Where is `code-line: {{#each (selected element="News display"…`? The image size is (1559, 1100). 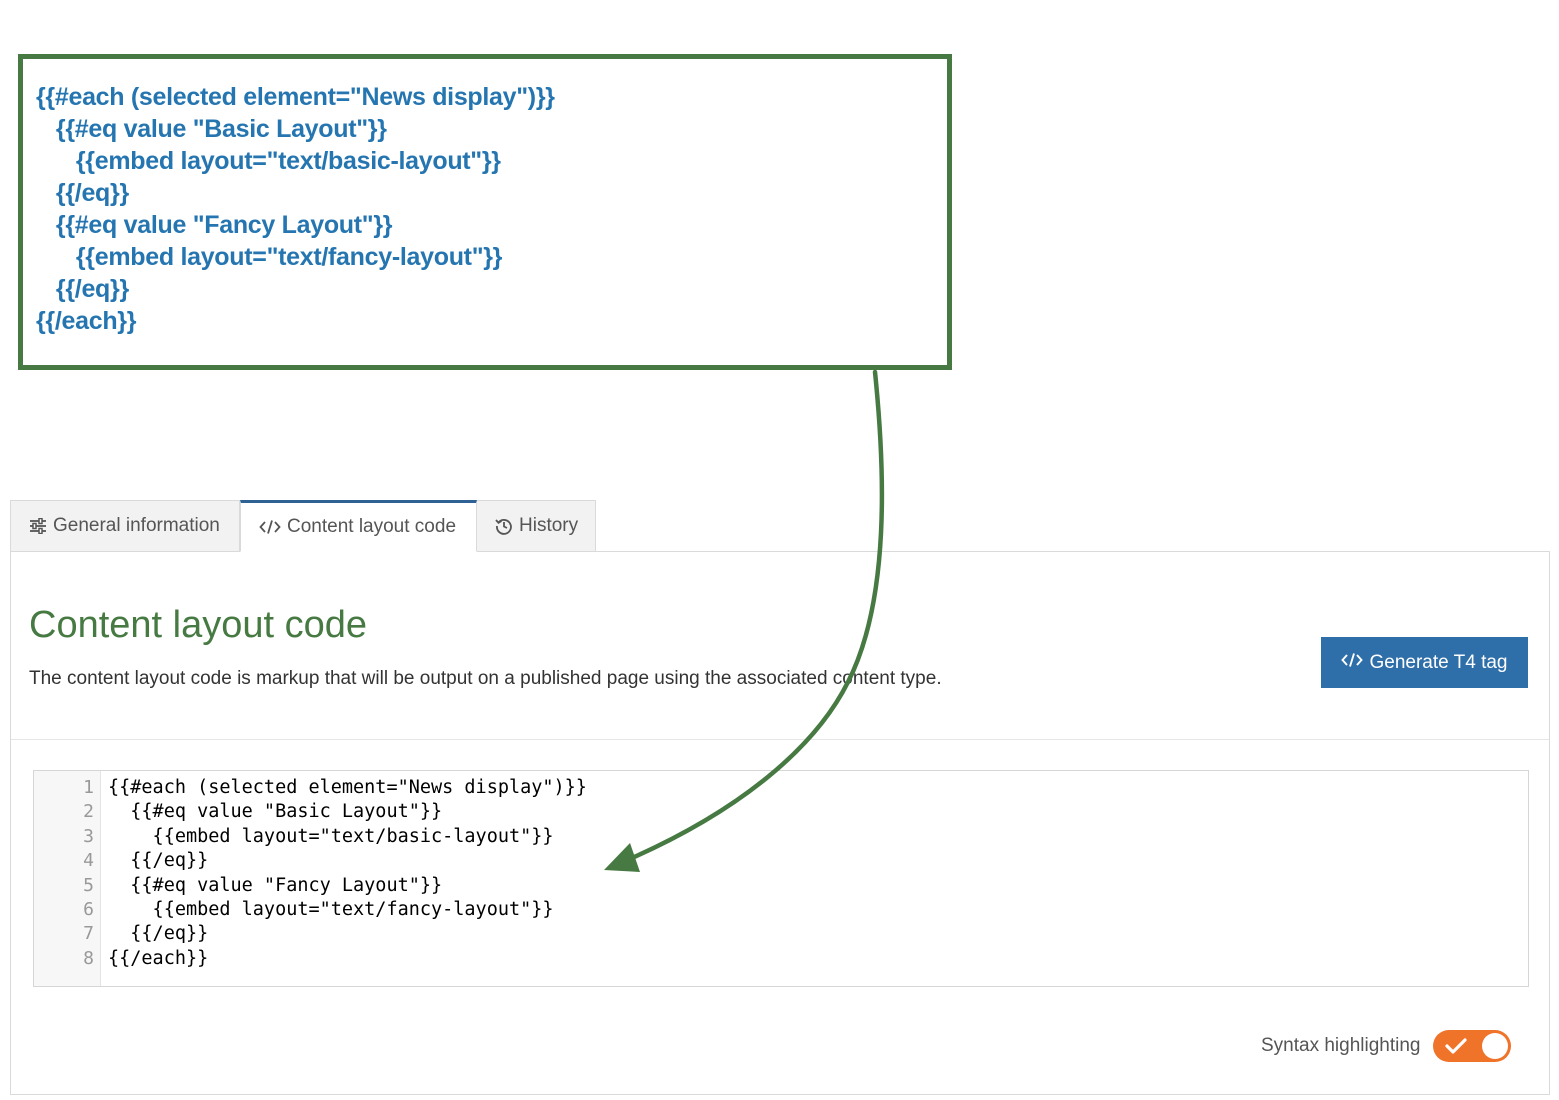 code-line: {{#each (selected element="News display"… is located at coordinates (347, 788).